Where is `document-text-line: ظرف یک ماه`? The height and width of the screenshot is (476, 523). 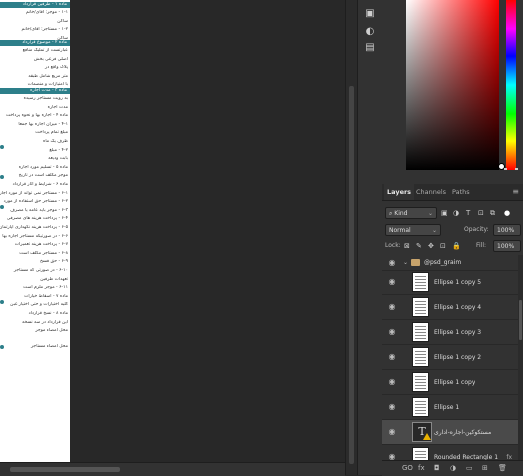 document-text-line: ظرف یک ماه is located at coordinates (55, 141).